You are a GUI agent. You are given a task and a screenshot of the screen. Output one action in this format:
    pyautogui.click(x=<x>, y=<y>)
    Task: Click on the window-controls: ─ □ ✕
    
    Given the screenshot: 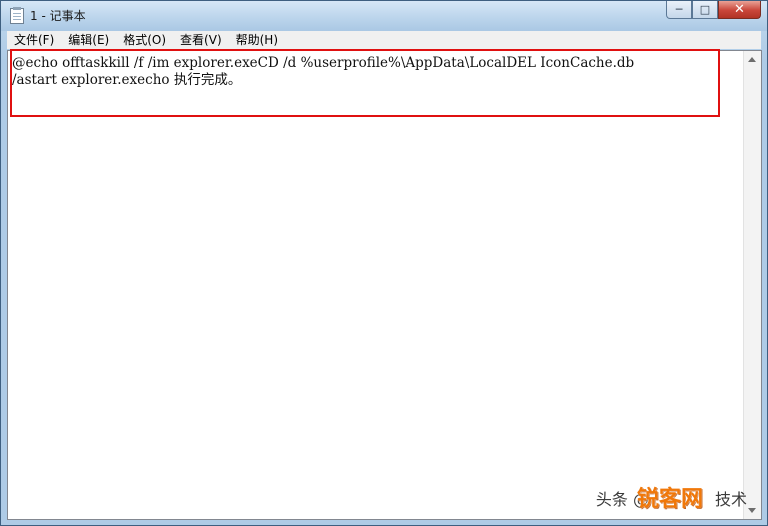 What is the action you would take?
    pyautogui.click(x=713, y=11)
    